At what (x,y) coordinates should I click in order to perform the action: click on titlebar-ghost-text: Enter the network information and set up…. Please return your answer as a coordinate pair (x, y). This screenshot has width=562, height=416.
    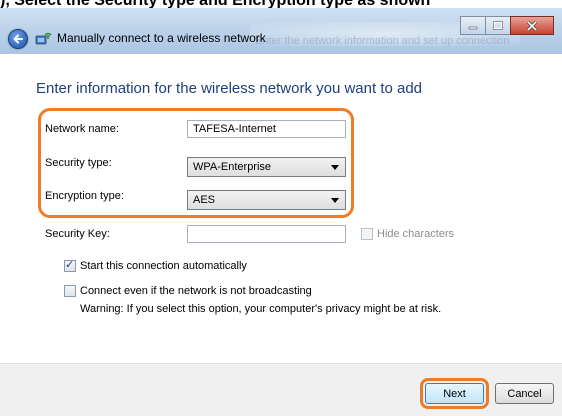
    Looking at the image, I should click on (382, 41).